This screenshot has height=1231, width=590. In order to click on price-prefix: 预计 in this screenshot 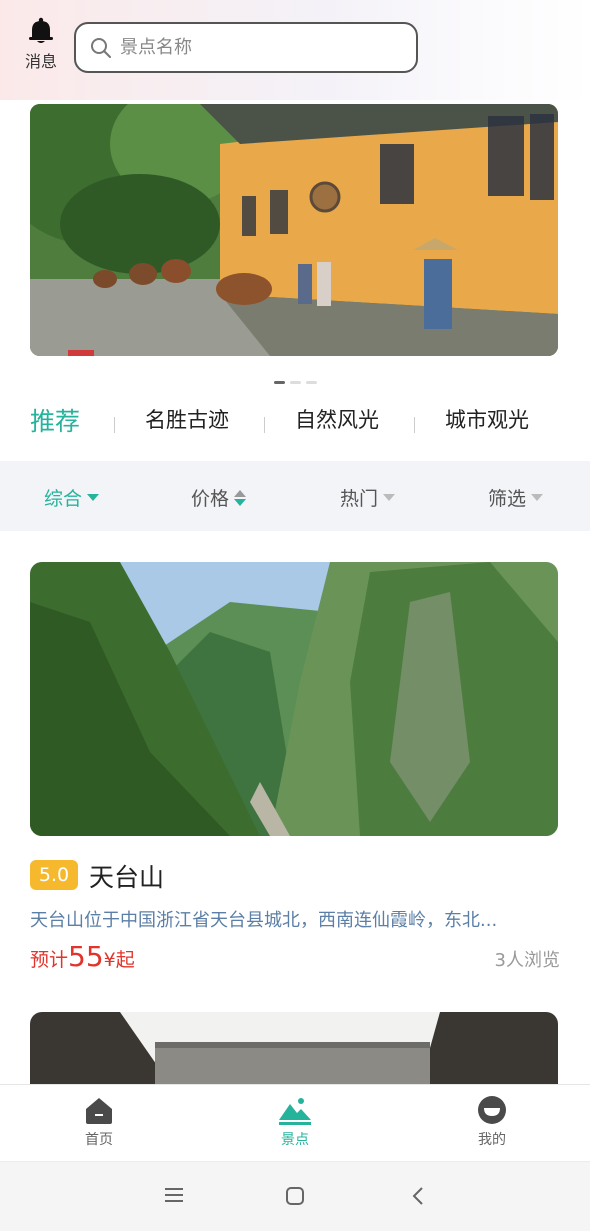, I will do `click(49, 960)`.